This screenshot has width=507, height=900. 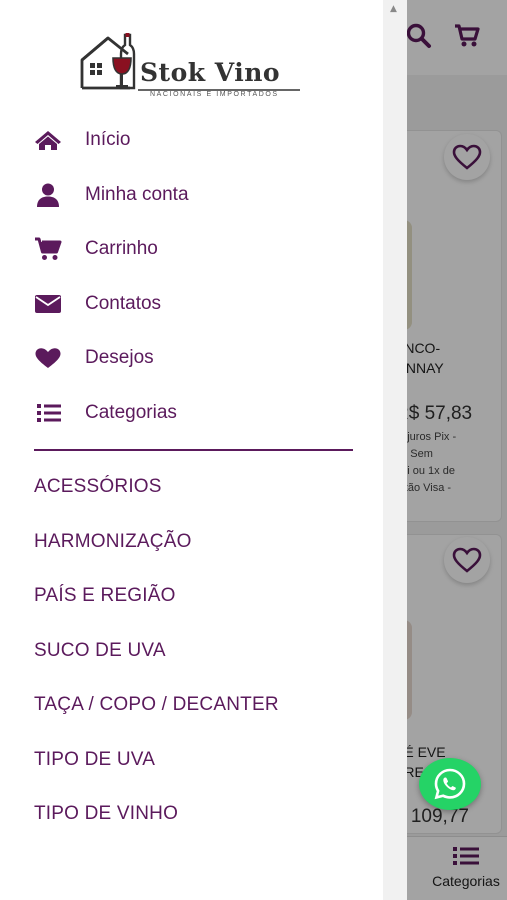 I want to click on menu-item-inicio: Início, so click(x=199, y=140).